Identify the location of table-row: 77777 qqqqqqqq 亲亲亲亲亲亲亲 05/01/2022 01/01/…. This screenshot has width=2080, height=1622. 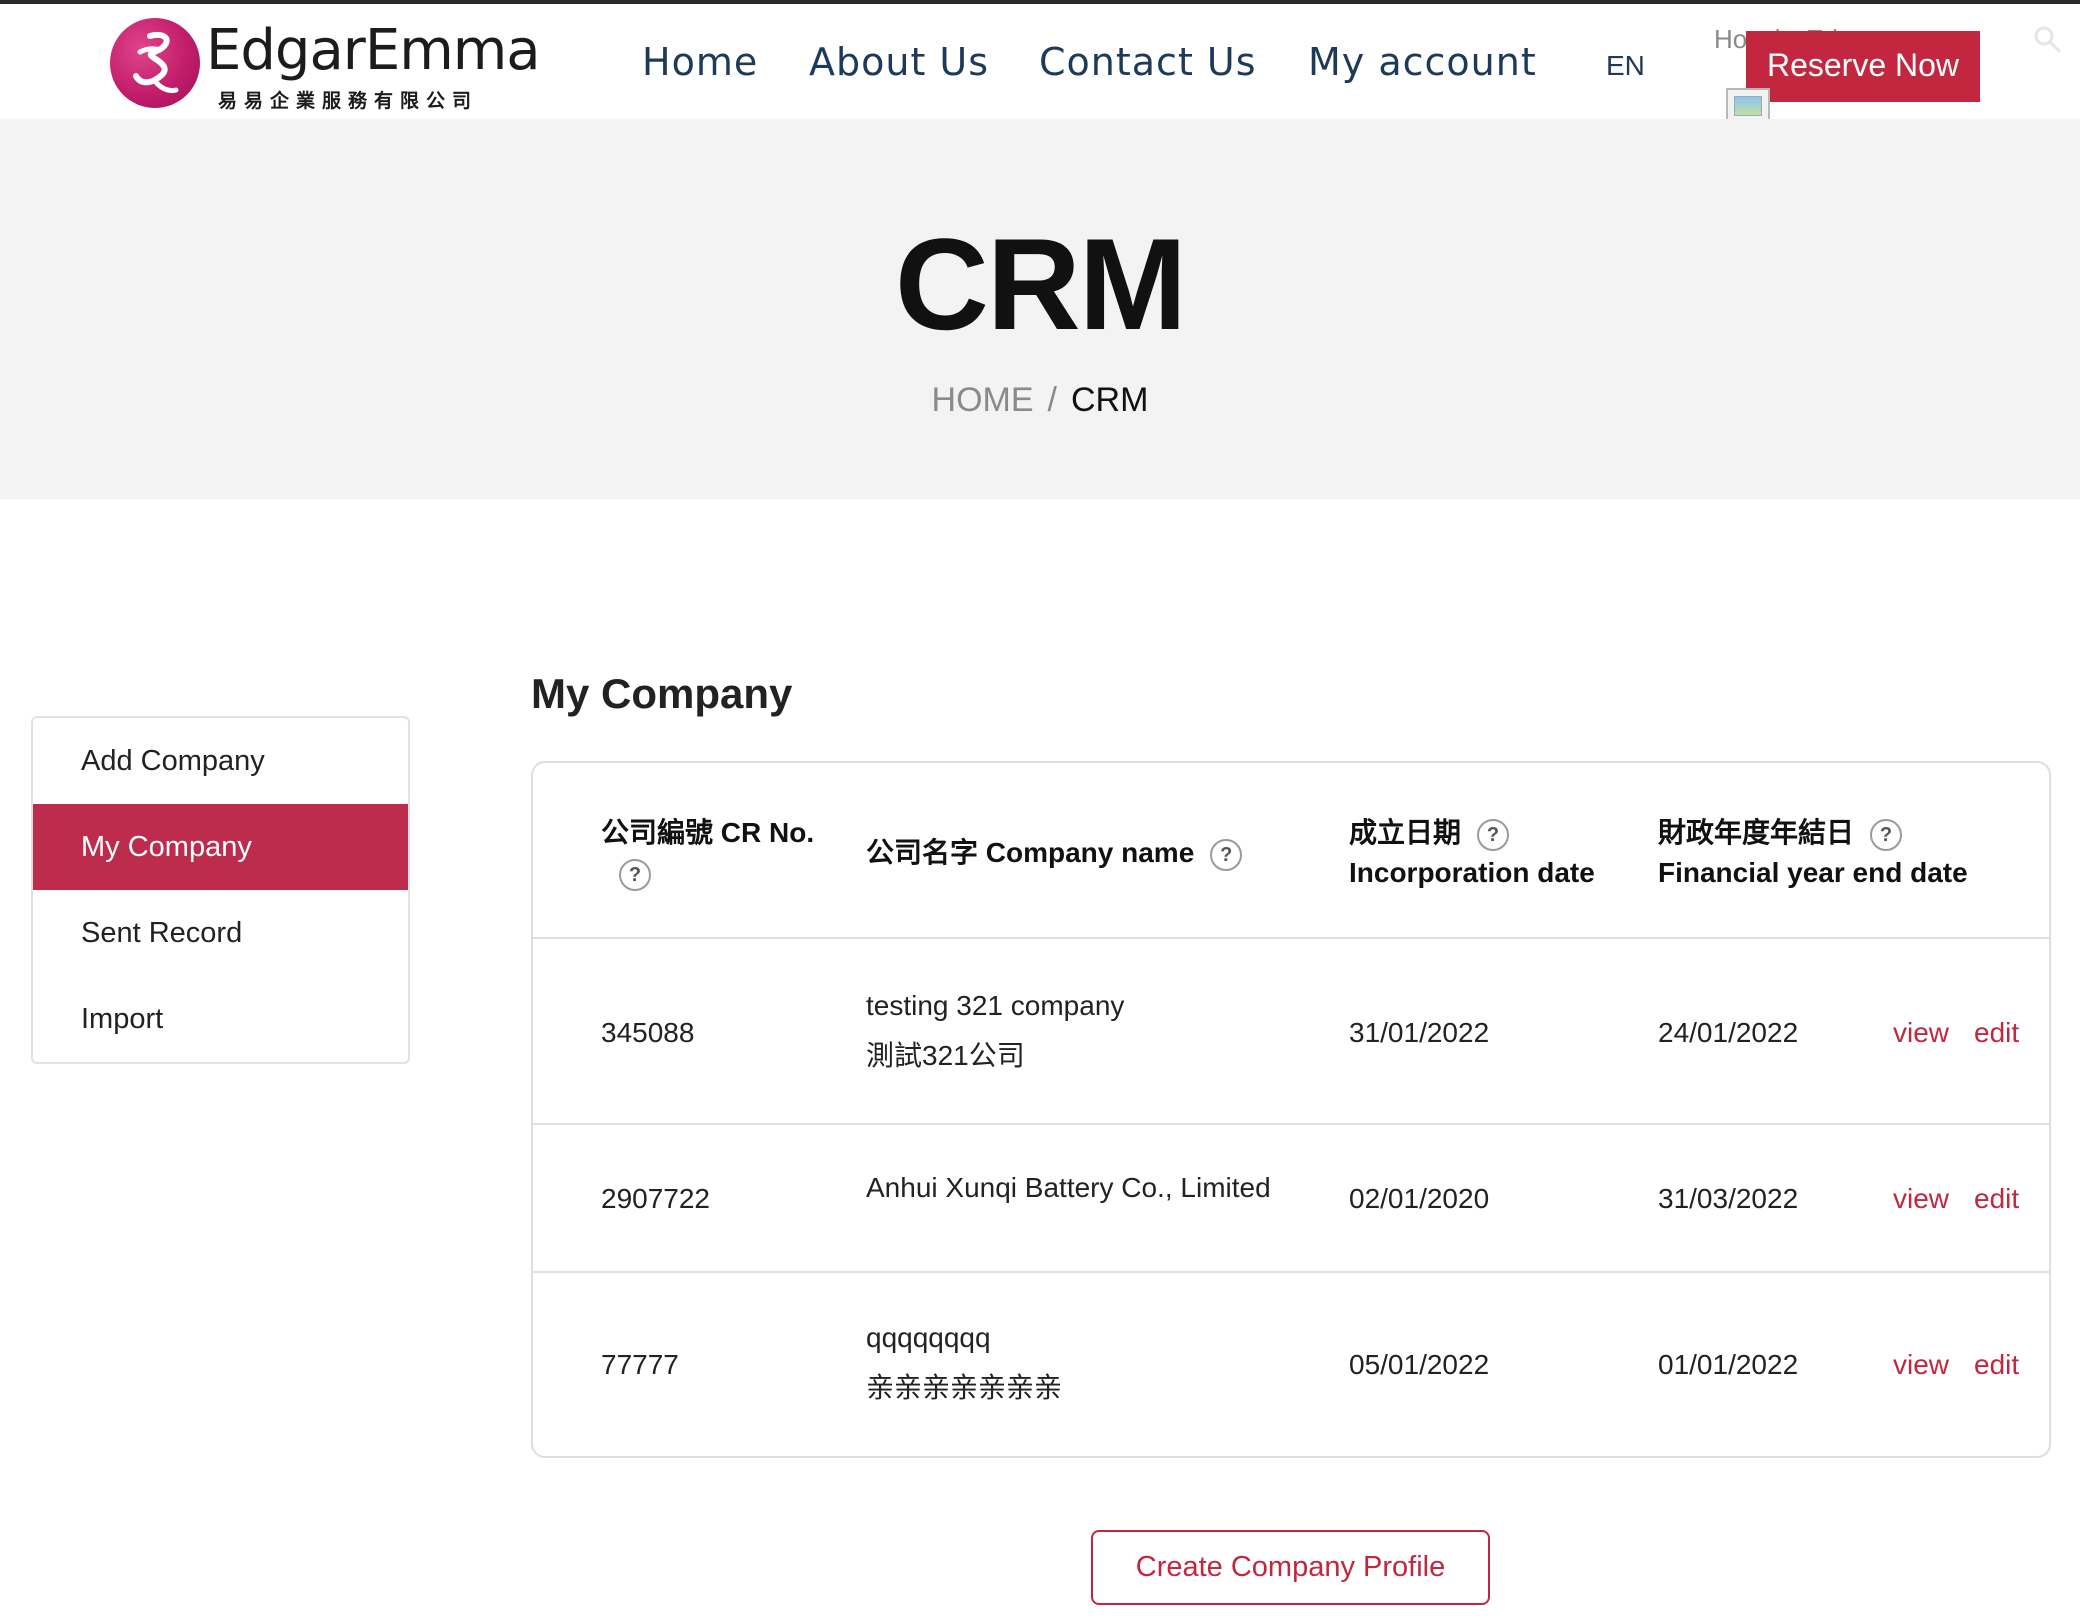
(1291, 1364).